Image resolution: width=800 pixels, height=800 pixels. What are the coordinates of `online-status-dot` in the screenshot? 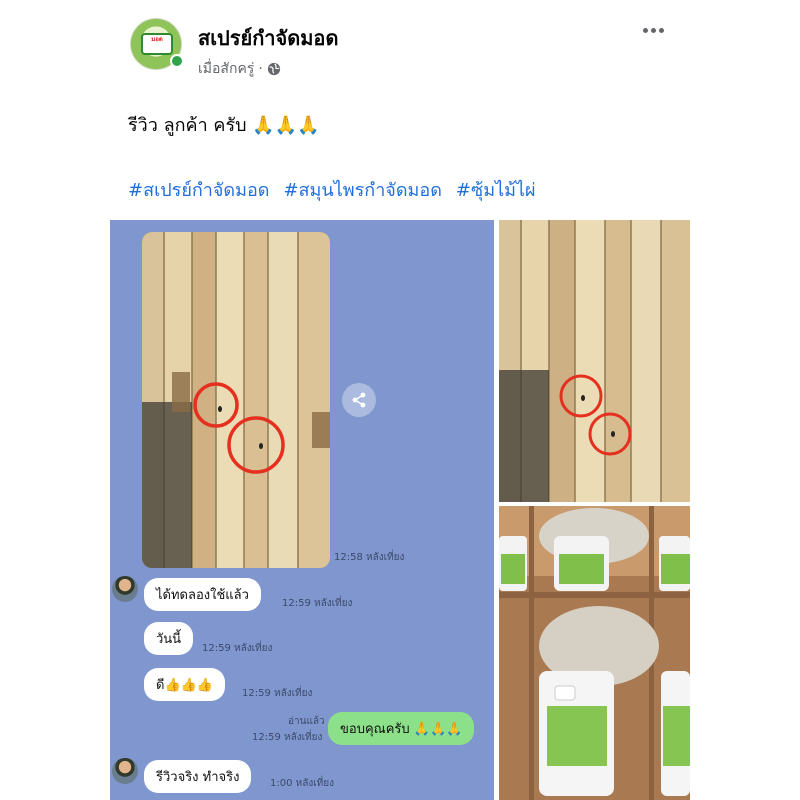 It's located at (177, 61).